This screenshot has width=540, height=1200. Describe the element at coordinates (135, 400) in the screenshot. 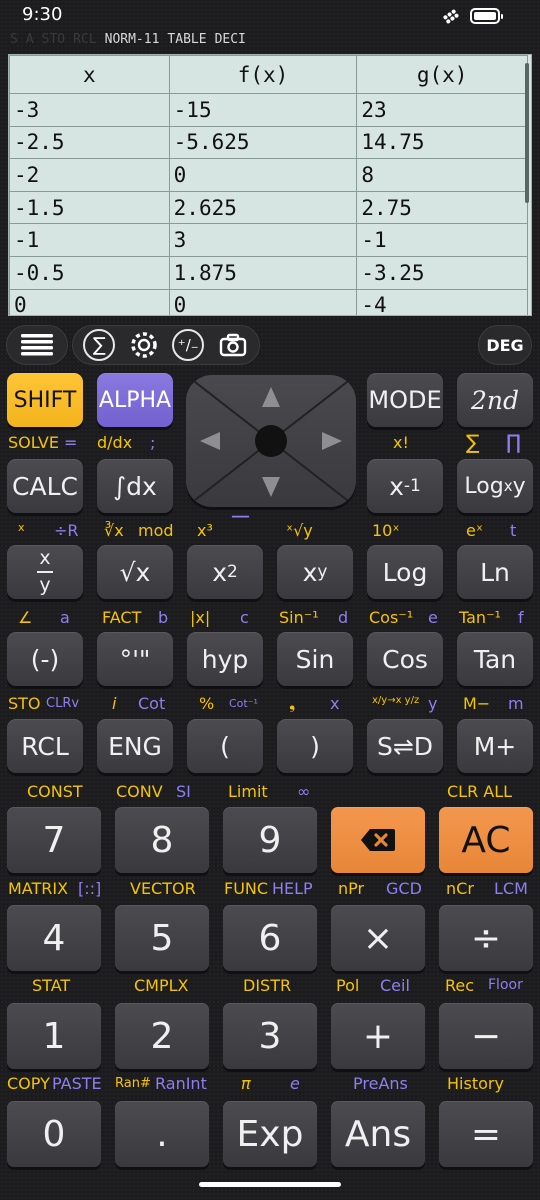

I see `alpha-key: ALPHA` at that location.